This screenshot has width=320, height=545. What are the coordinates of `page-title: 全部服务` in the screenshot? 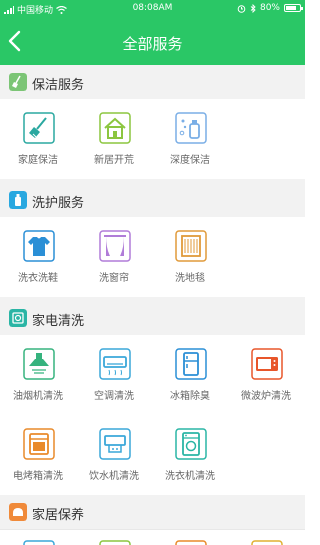 It's located at (152, 44).